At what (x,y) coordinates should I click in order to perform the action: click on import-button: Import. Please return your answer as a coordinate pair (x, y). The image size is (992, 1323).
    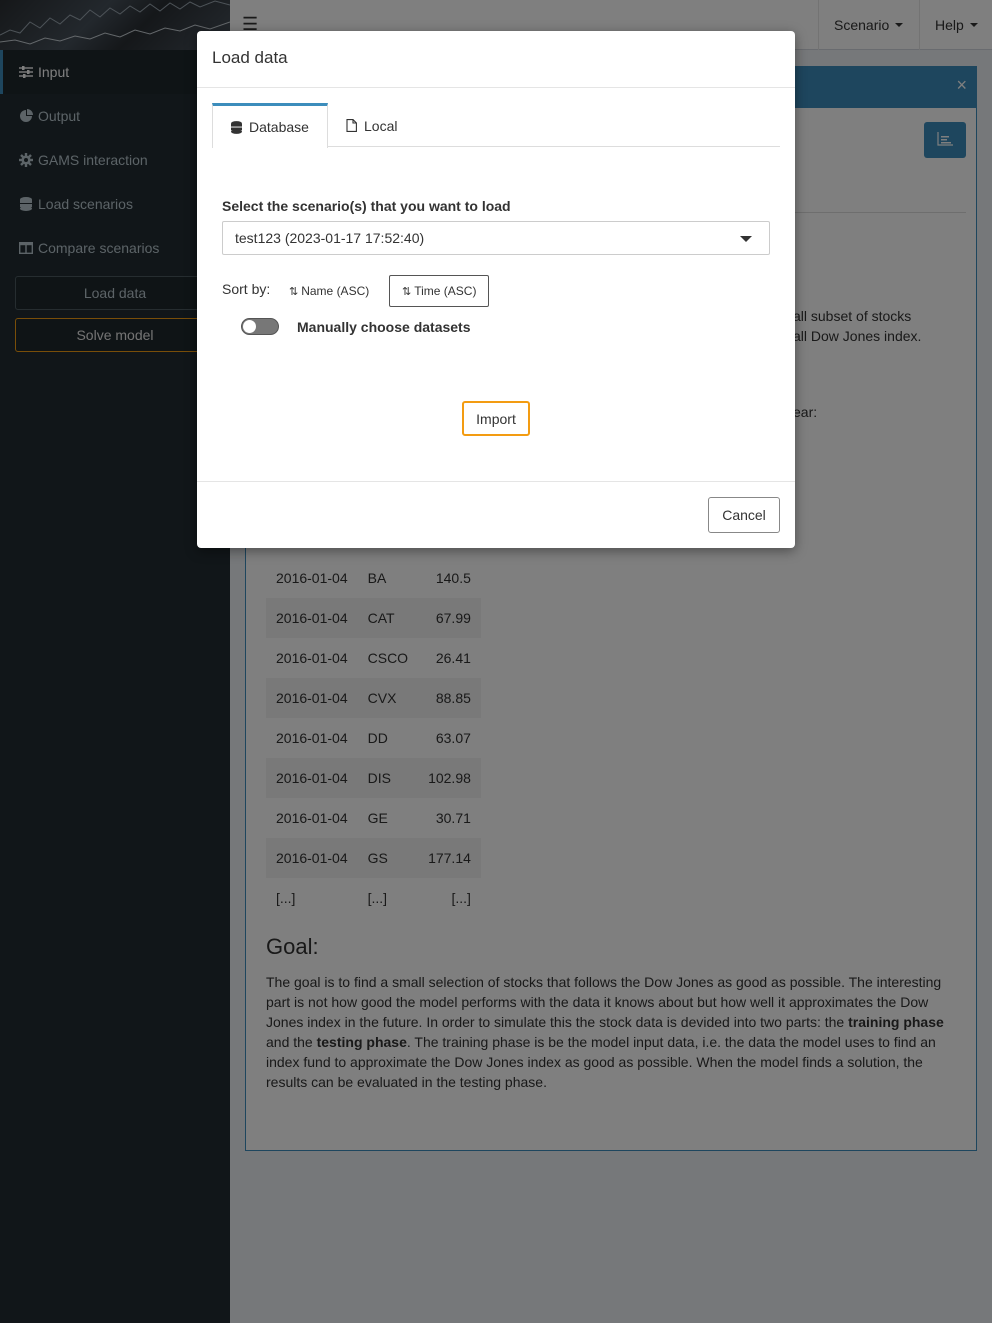
    Looking at the image, I should click on (496, 418).